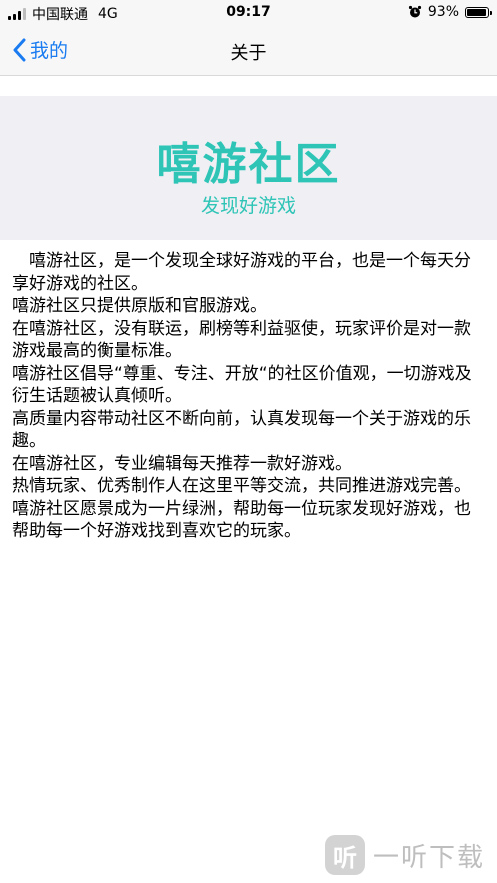  I want to click on header-spacer, so click(248, 86).